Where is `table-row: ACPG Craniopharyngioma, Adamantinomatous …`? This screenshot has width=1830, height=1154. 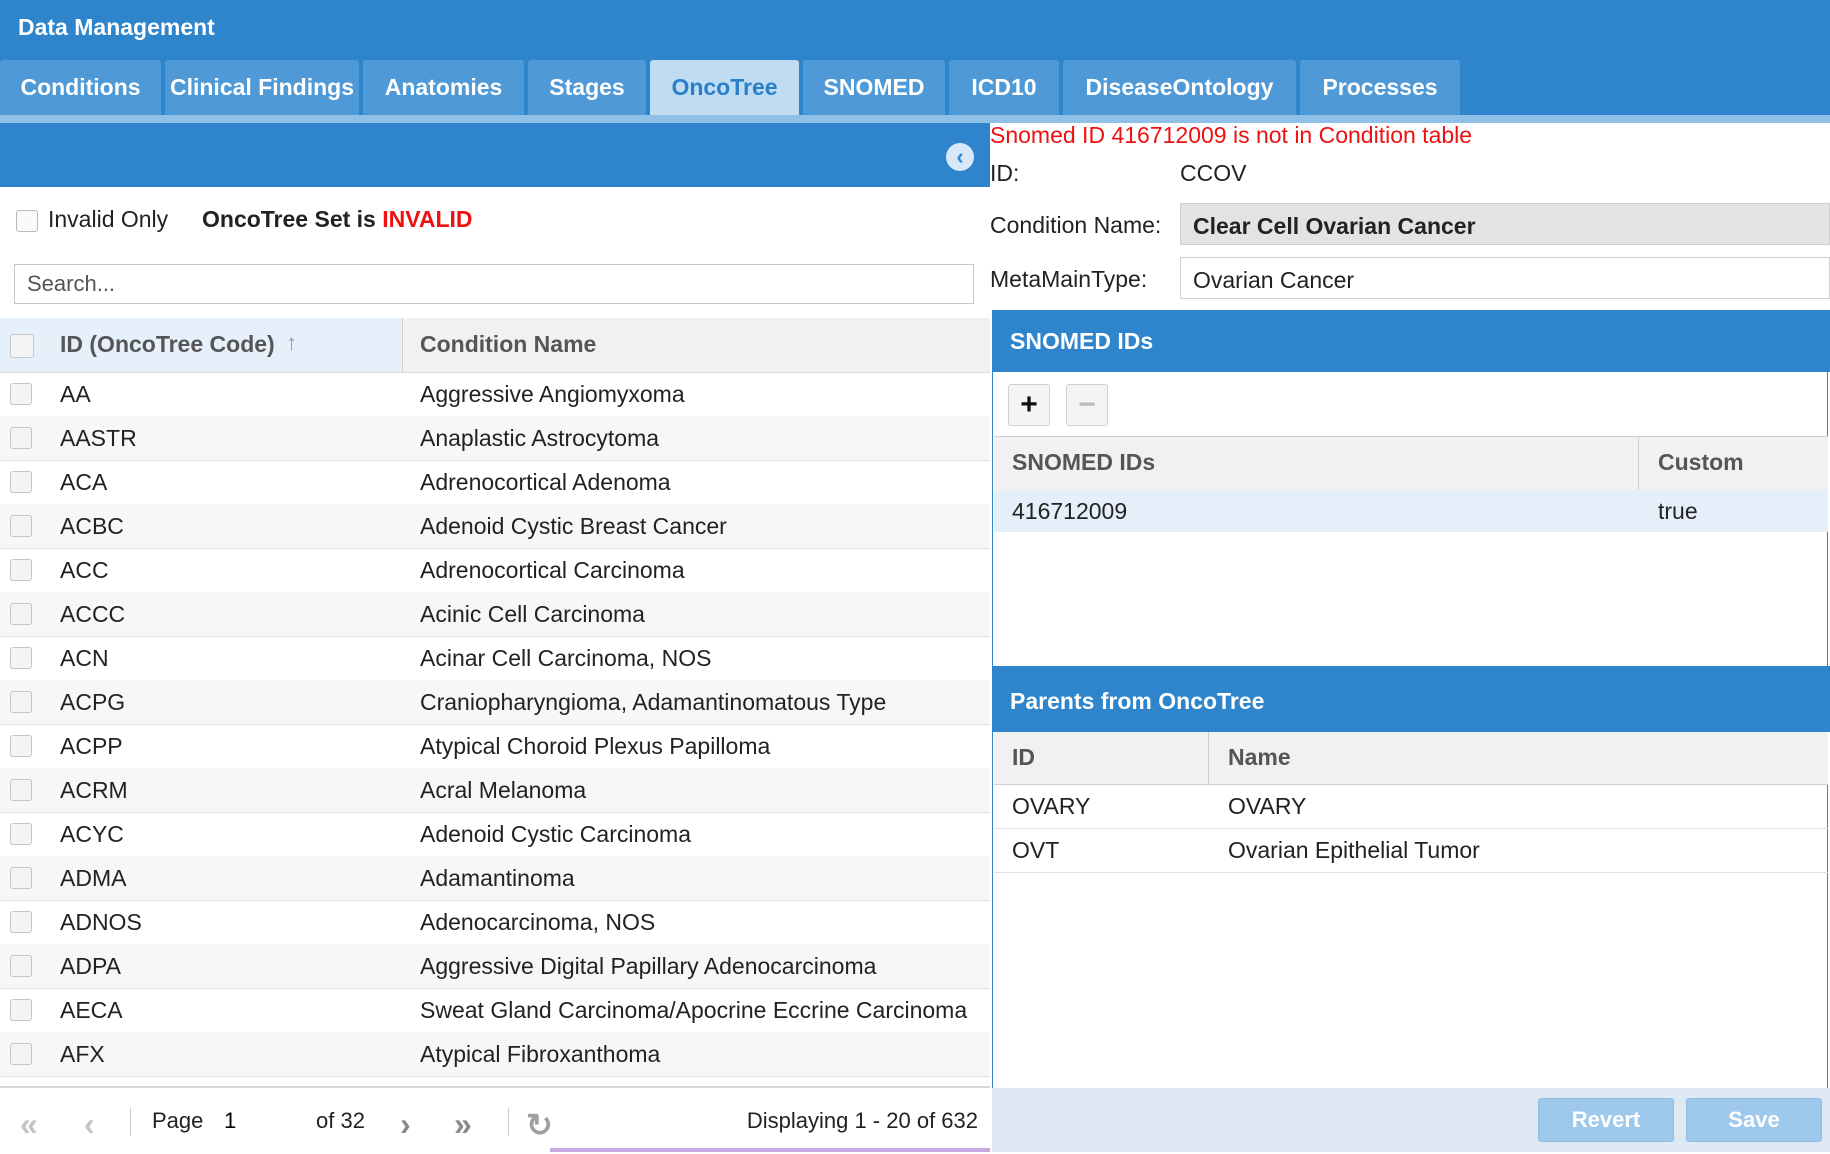
table-row: ACPG Craniopharyngioma, Adamantinomatous … is located at coordinates (495, 702).